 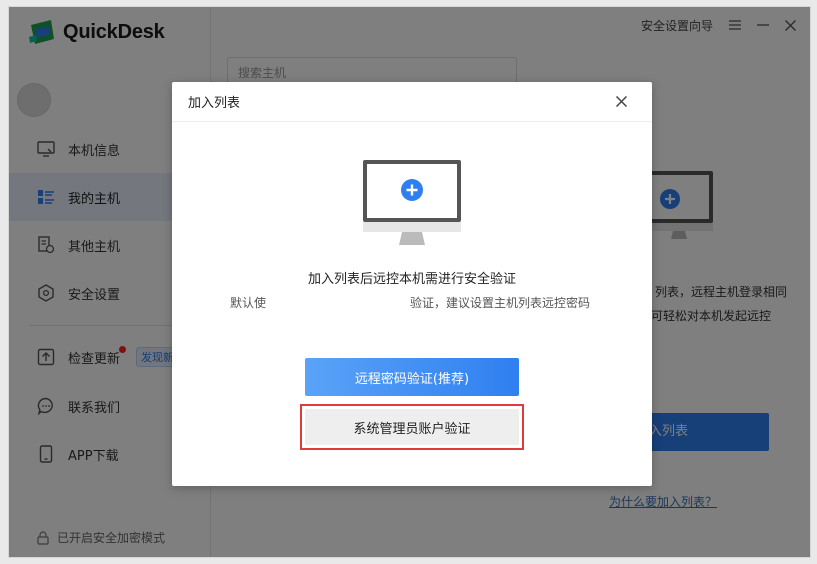 I want to click on remote-password-verify-button: 远程密码验证(推荐), so click(x=412, y=377).